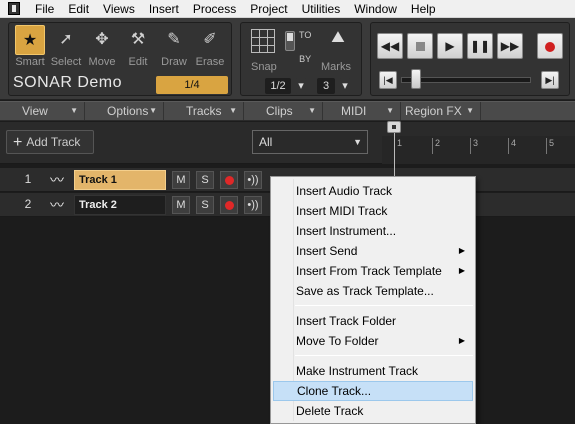  What do you see at coordinates (398, 146) in the screenshot?
I see `ruler-tick: 1` at bounding box center [398, 146].